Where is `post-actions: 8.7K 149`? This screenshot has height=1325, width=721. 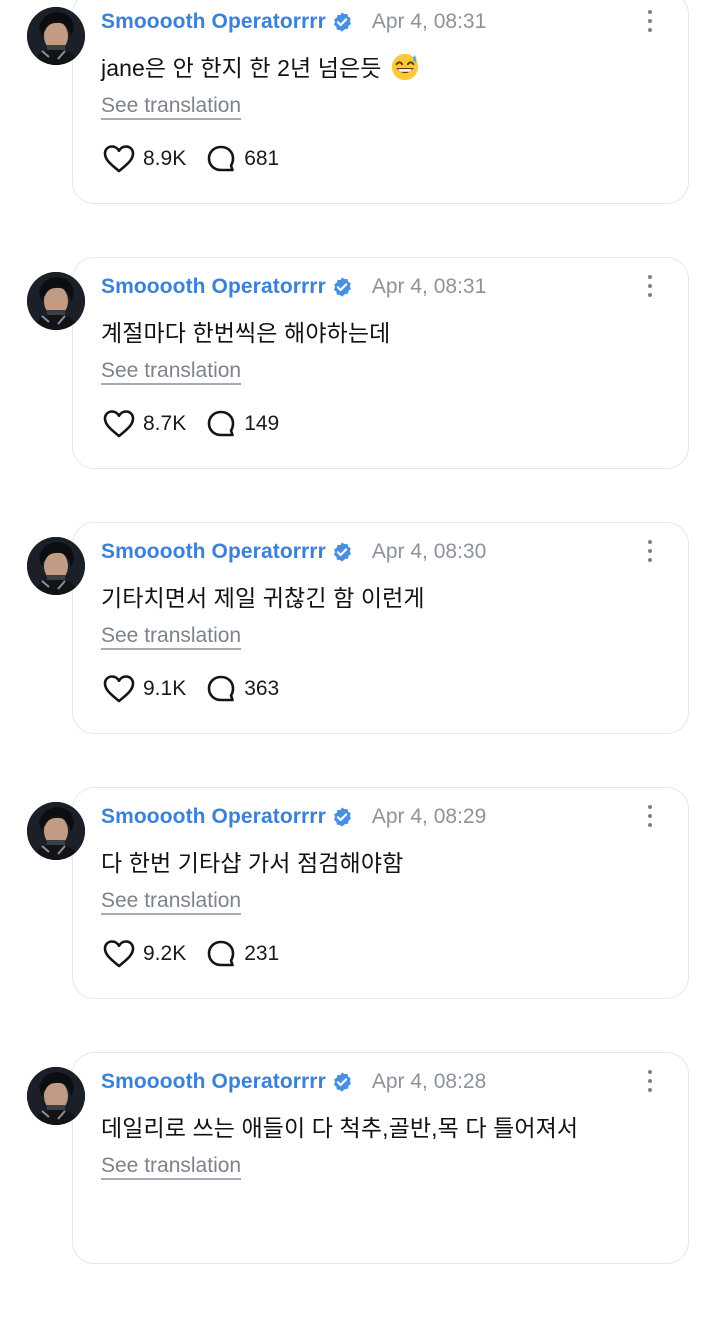 post-actions: 8.7K 149 is located at coordinates (191, 424).